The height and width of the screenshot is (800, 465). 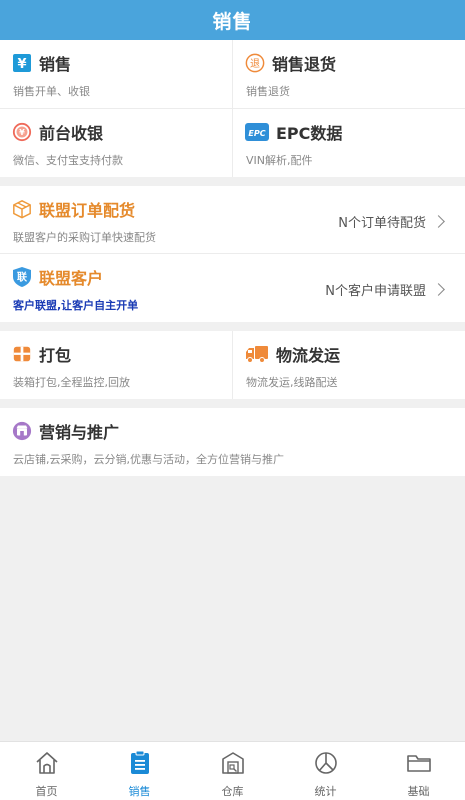 What do you see at coordinates (51, 91) in the screenshot?
I see `menu-sales-subtitle: 销售开单、收银` at bounding box center [51, 91].